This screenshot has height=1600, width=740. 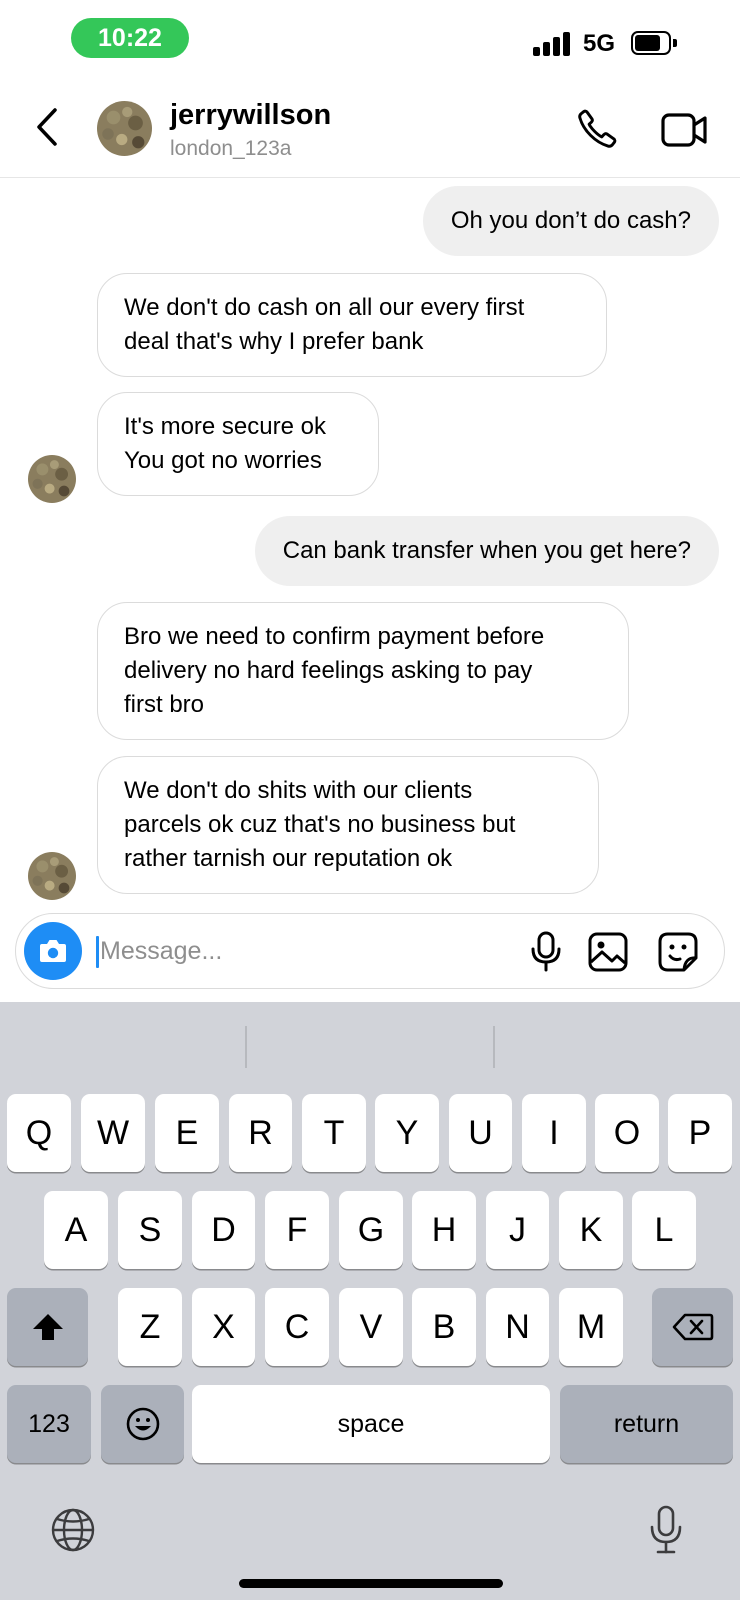 I want to click on space-key: space, so click(x=371, y=1424).